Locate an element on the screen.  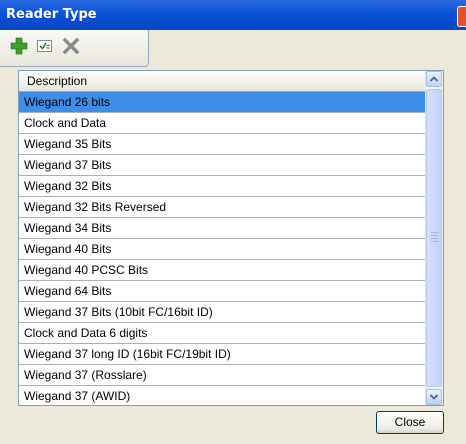
table-row: Clock and Data is located at coordinates (222, 123).